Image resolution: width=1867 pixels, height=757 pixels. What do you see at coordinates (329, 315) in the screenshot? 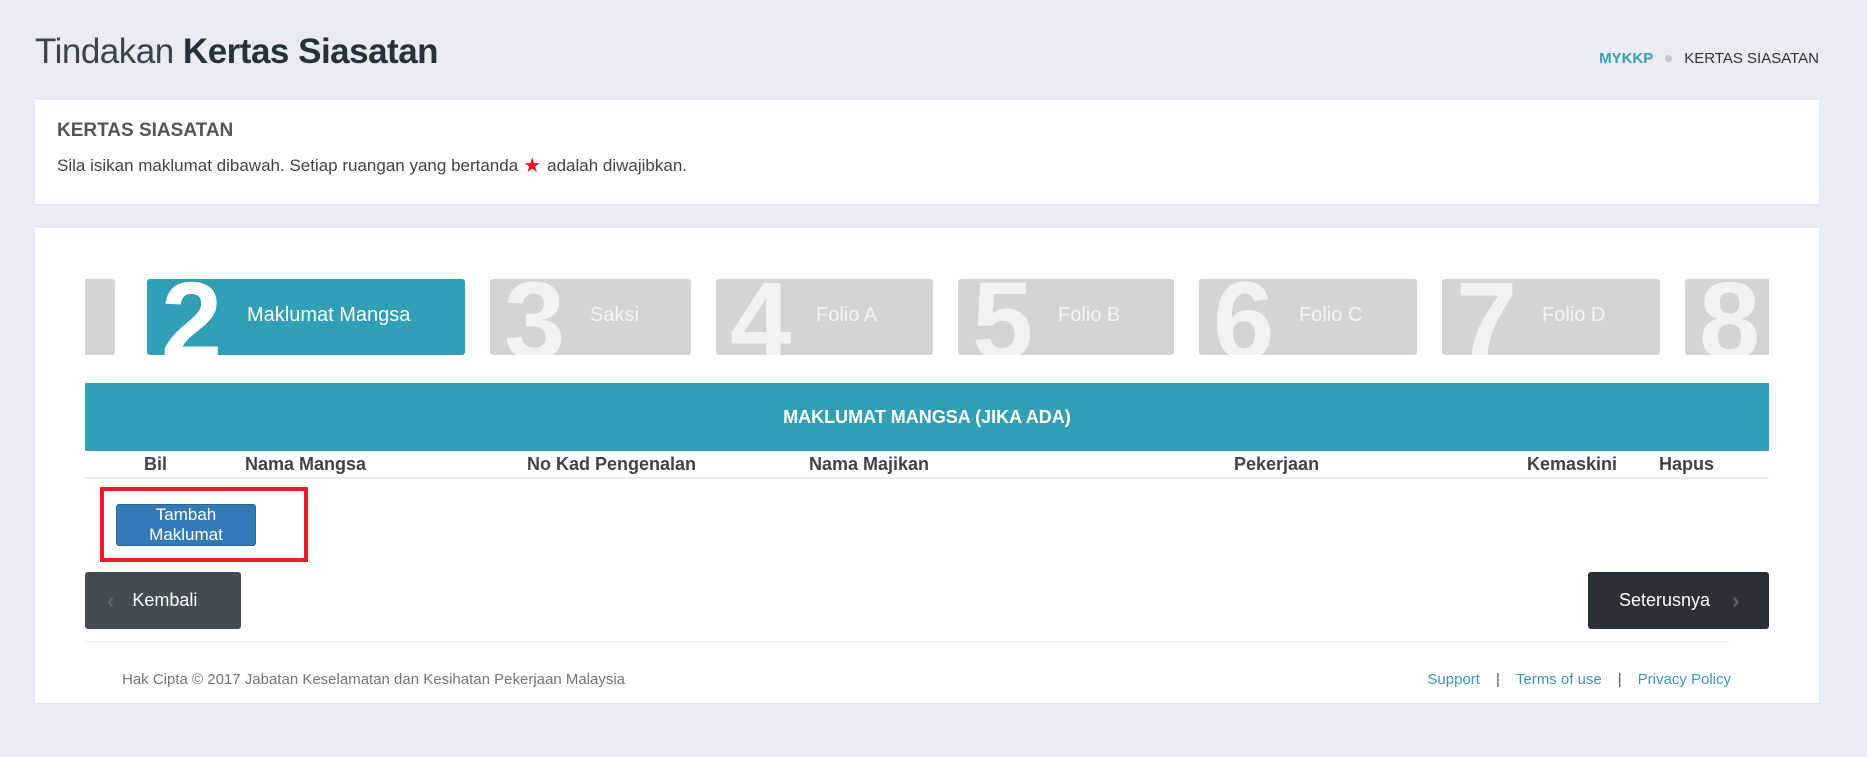
I see `wizard-step-label: Maklumat Mangsa` at bounding box center [329, 315].